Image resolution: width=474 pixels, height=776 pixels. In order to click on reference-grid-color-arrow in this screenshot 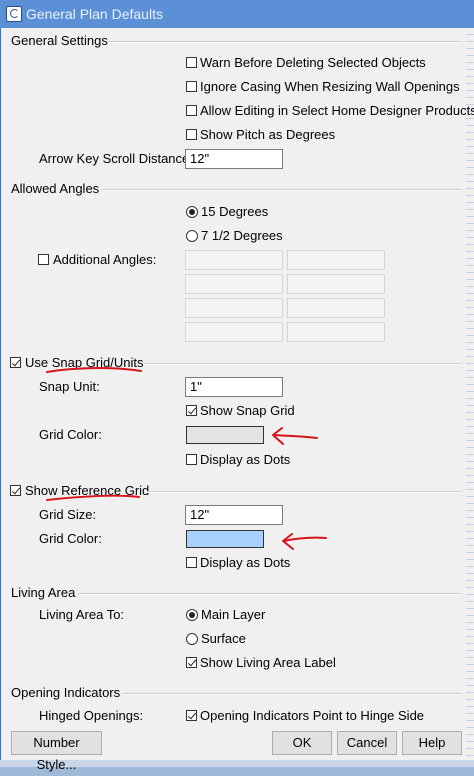, I will do `click(304, 541)`.